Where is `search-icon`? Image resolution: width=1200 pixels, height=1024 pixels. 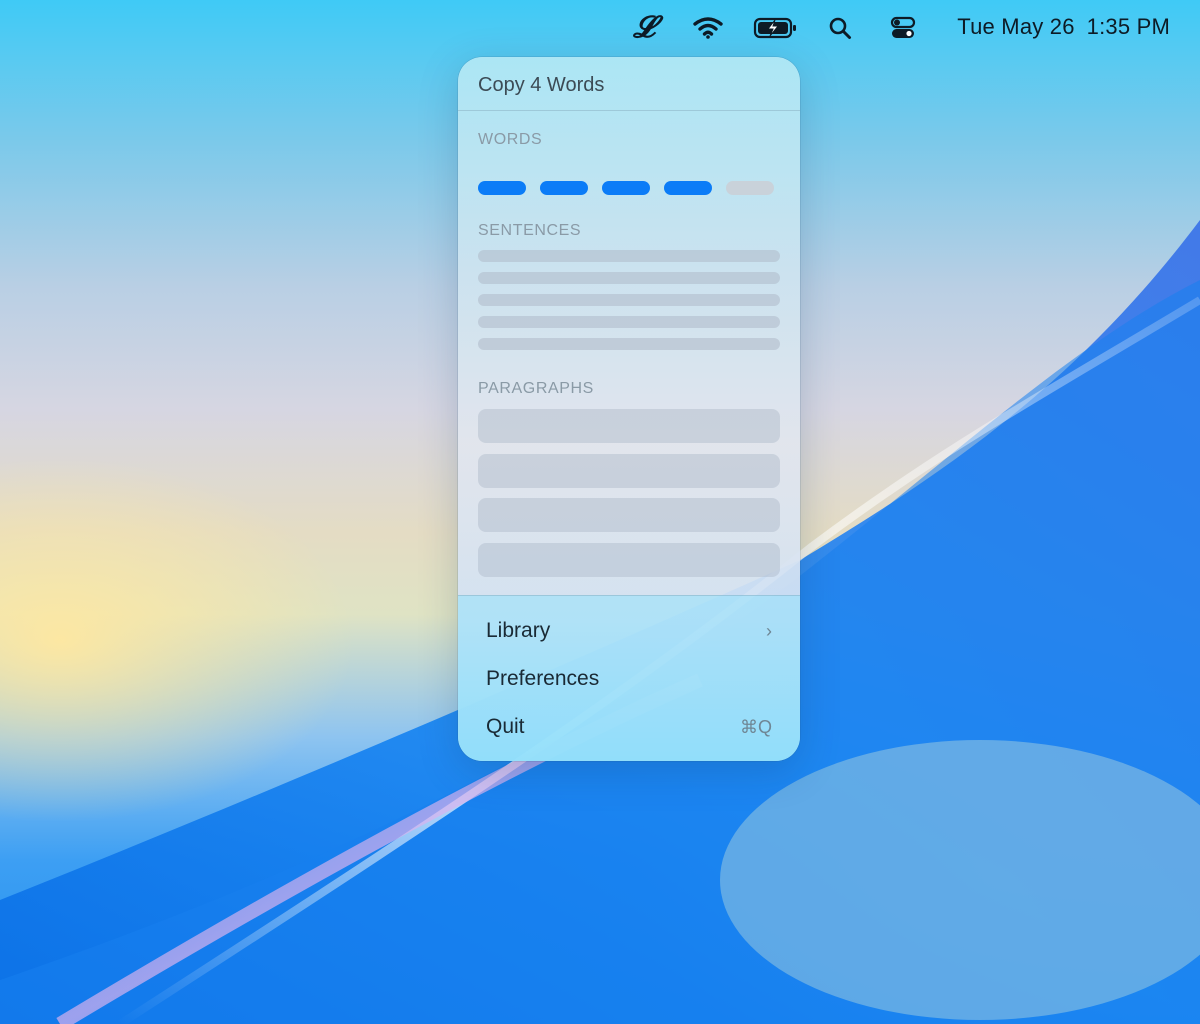 search-icon is located at coordinates (840, 28).